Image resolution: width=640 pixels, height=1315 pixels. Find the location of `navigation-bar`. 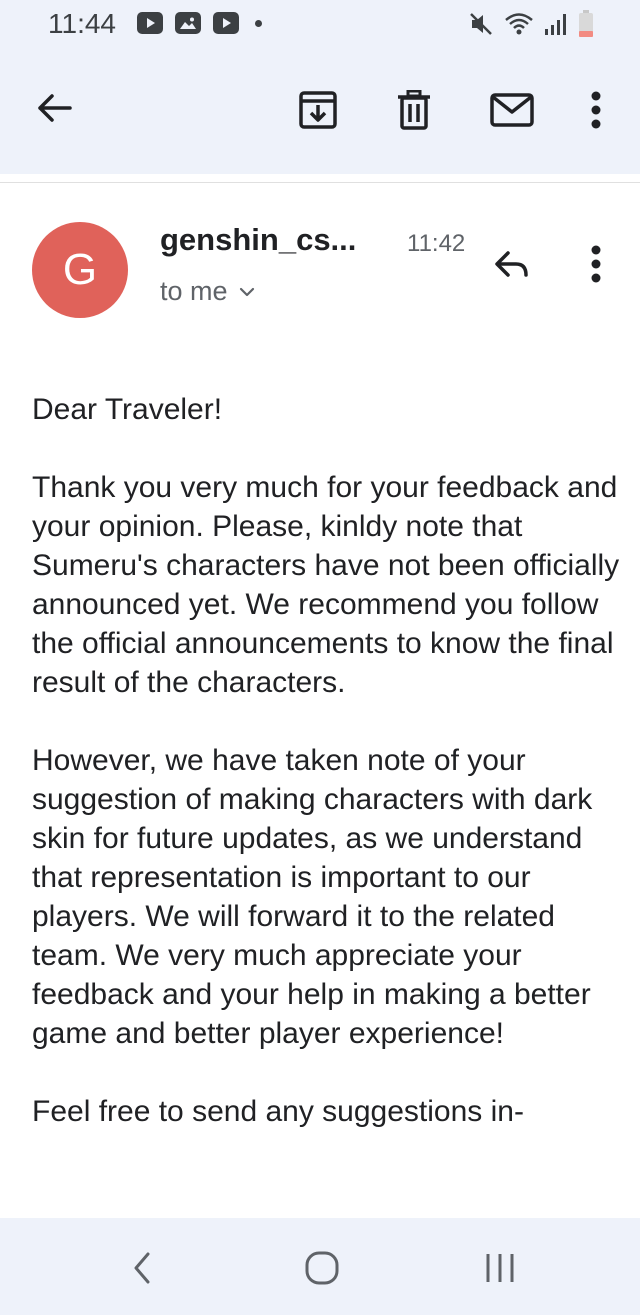

navigation-bar is located at coordinates (320, 1266).